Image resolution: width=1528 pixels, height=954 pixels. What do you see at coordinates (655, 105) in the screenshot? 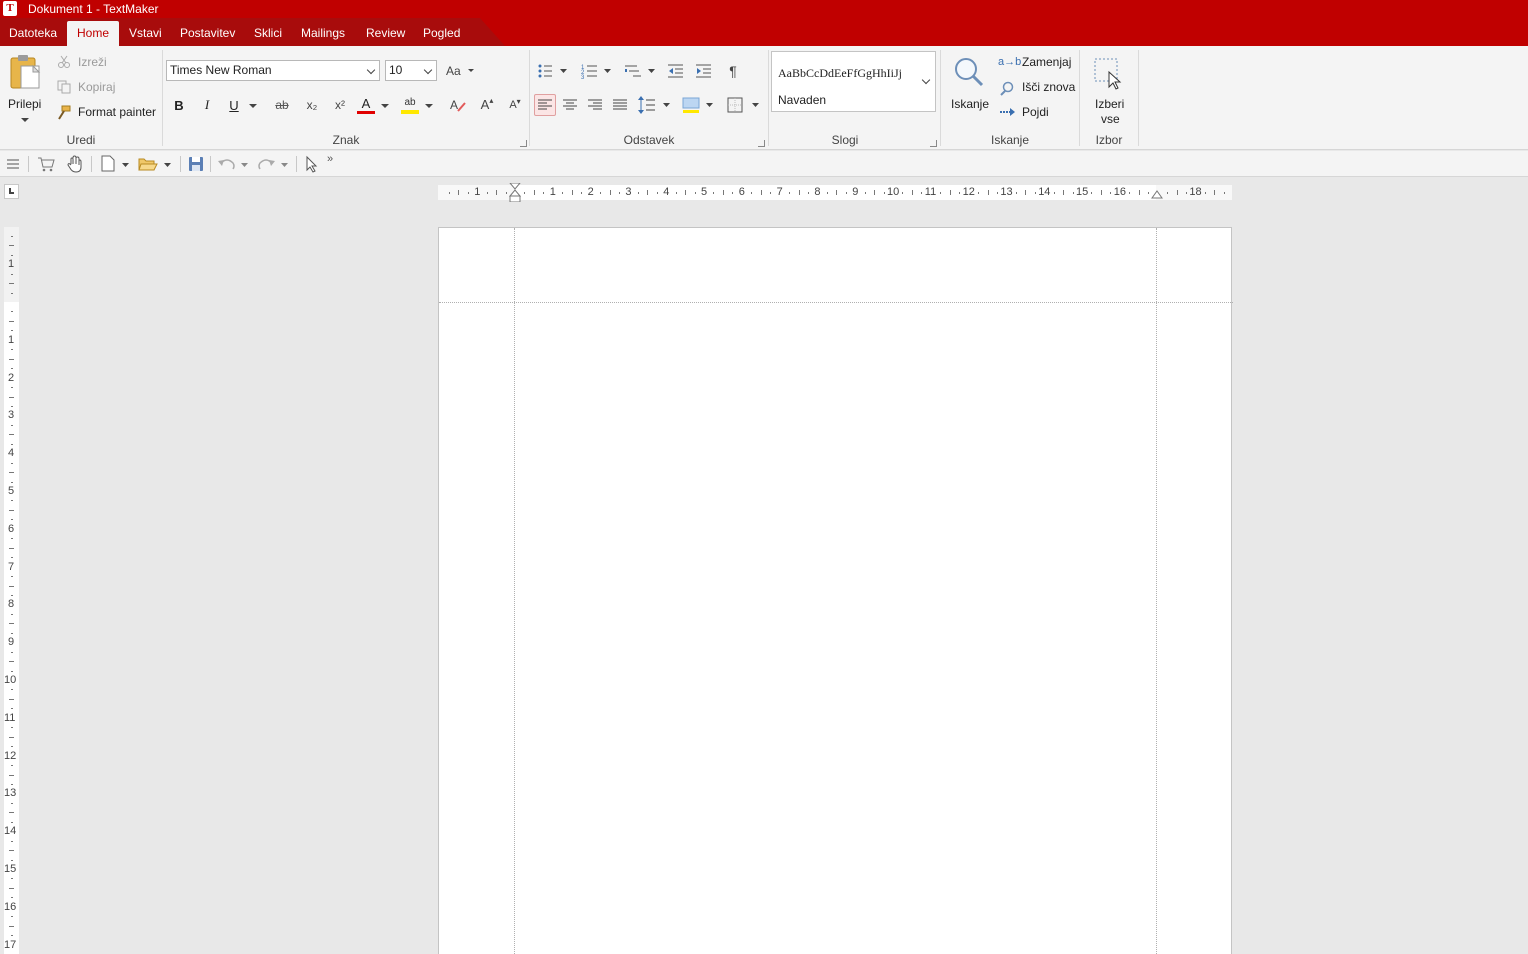
I see `line-spacing-button` at bounding box center [655, 105].